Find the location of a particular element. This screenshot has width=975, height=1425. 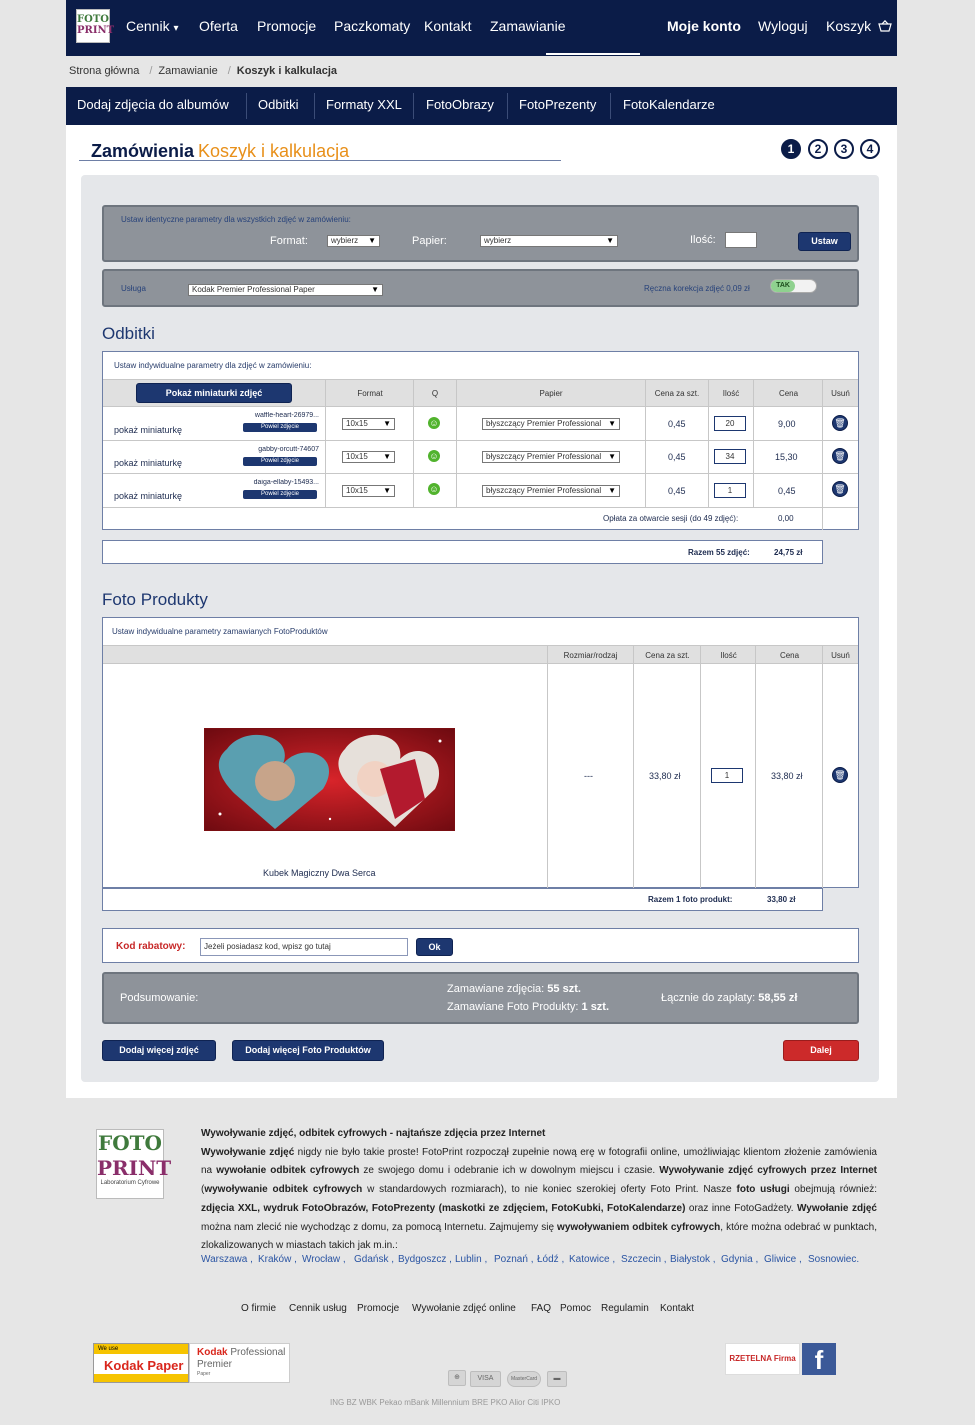

nav-my-account: Moje konto is located at coordinates (704, 26).